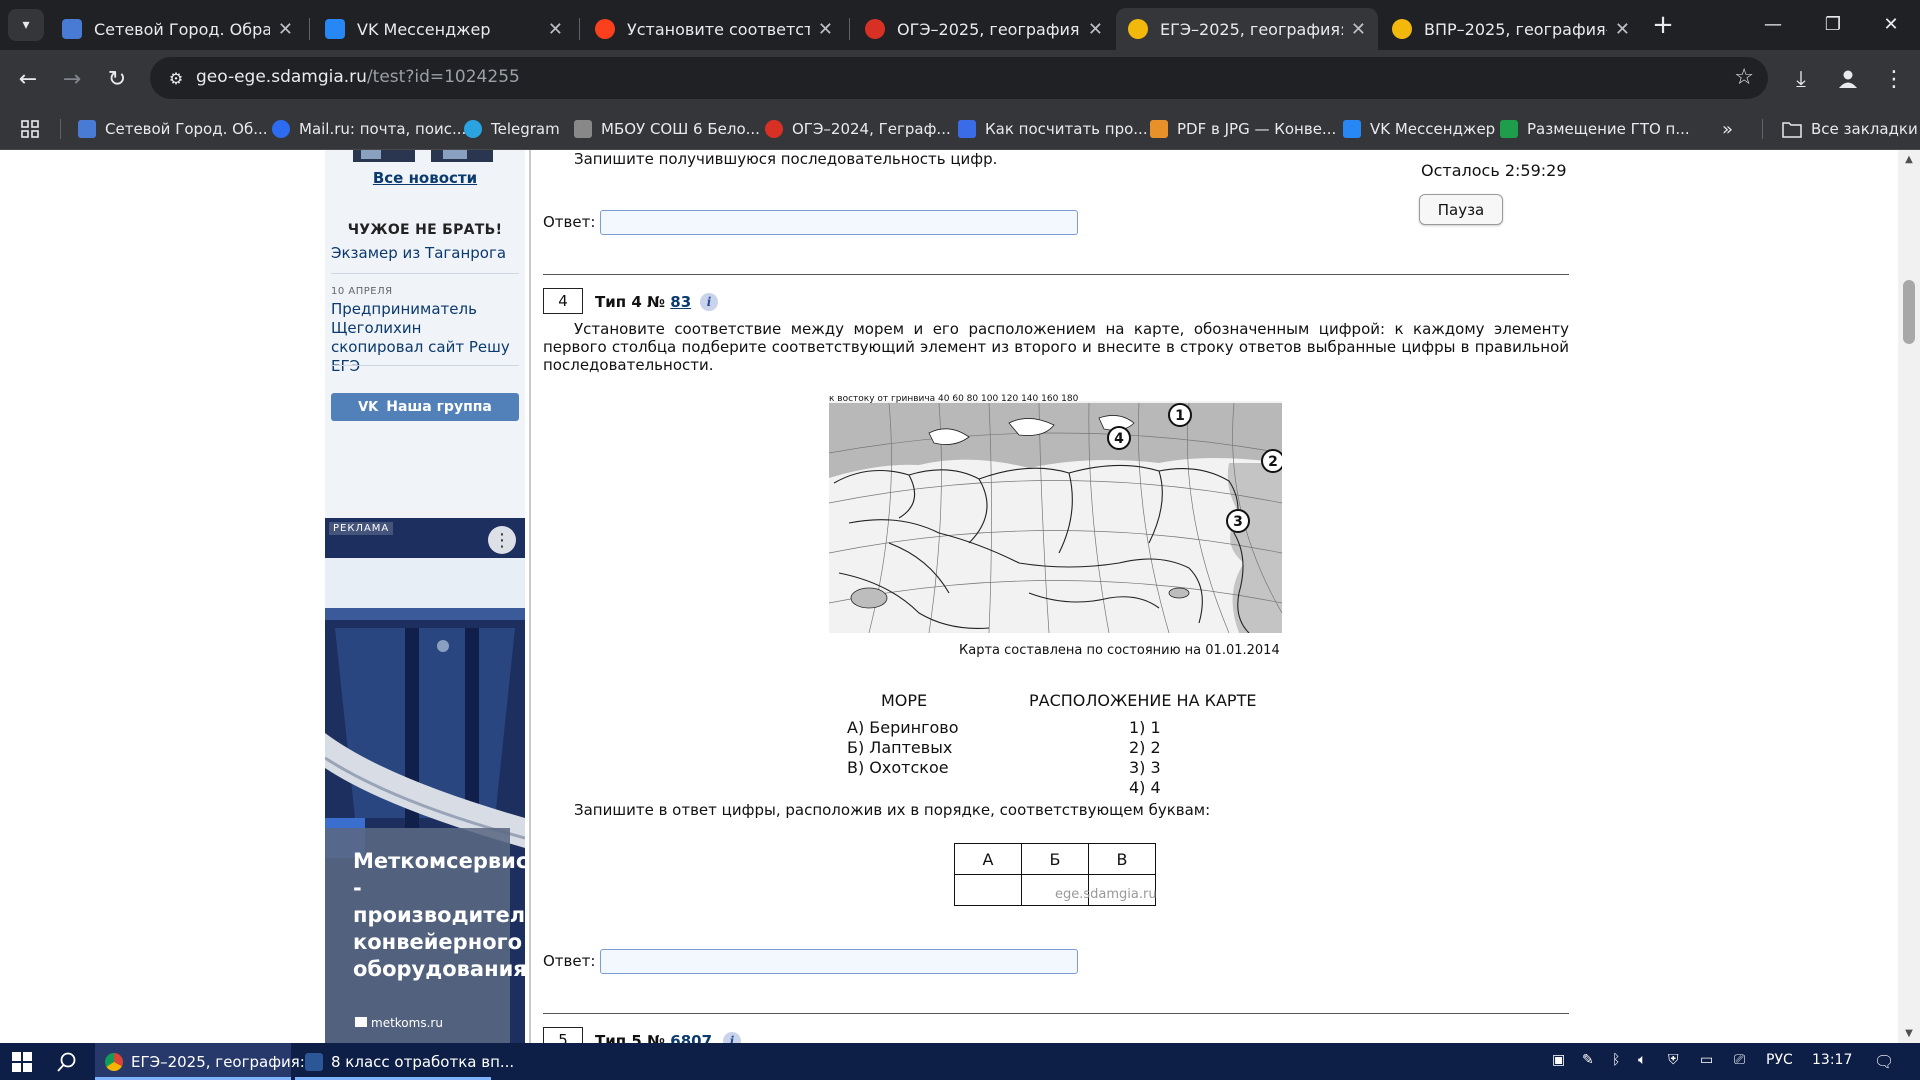  I want to click on location-item-1: 1) 1, so click(1145, 727).